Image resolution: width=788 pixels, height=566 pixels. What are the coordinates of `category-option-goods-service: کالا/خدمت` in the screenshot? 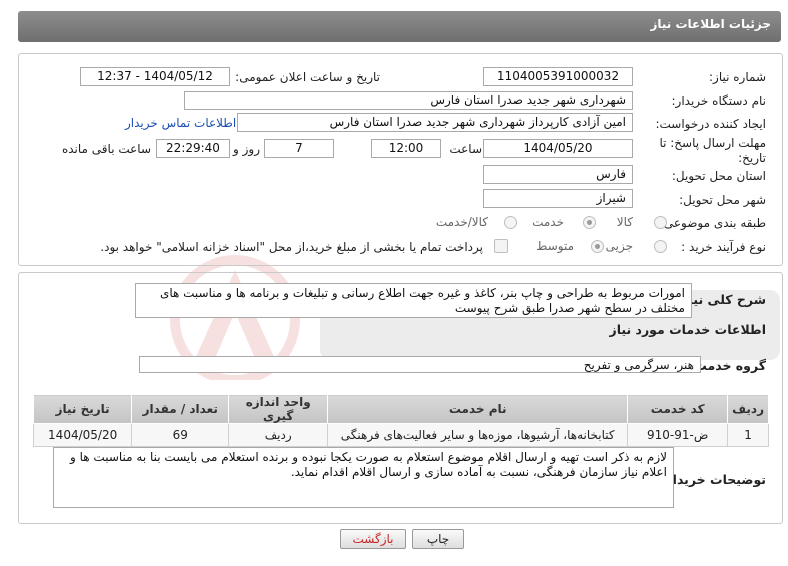 It's located at (461, 222).